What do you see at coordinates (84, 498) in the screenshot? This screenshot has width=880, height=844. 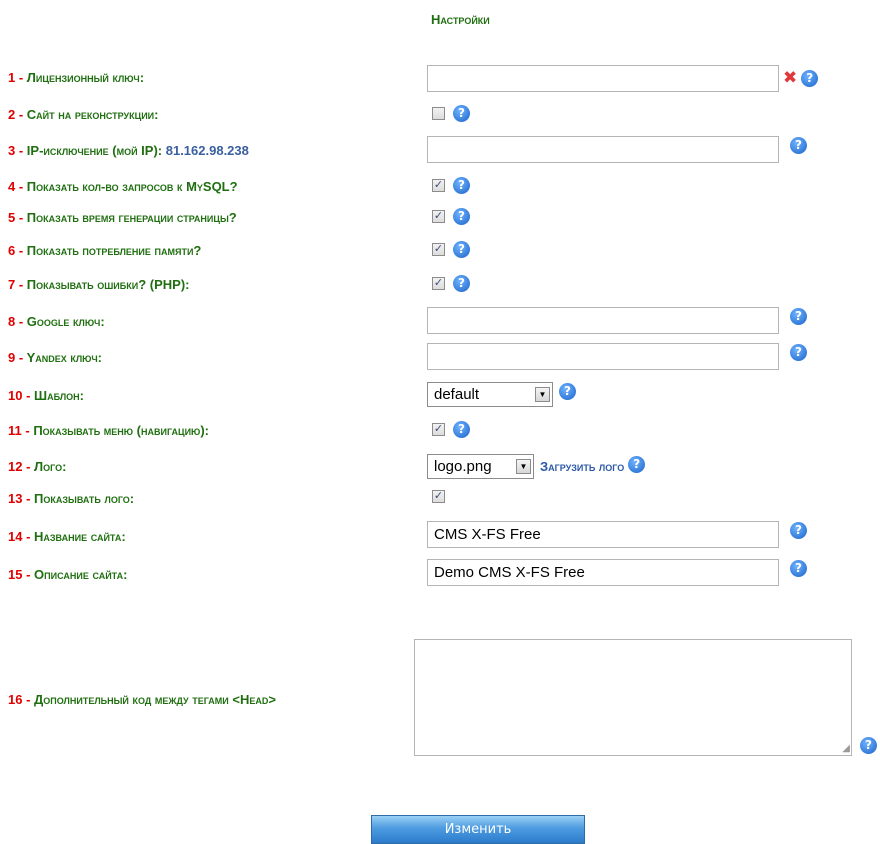 I see `show-logo-label: Показывать лого:` at bounding box center [84, 498].